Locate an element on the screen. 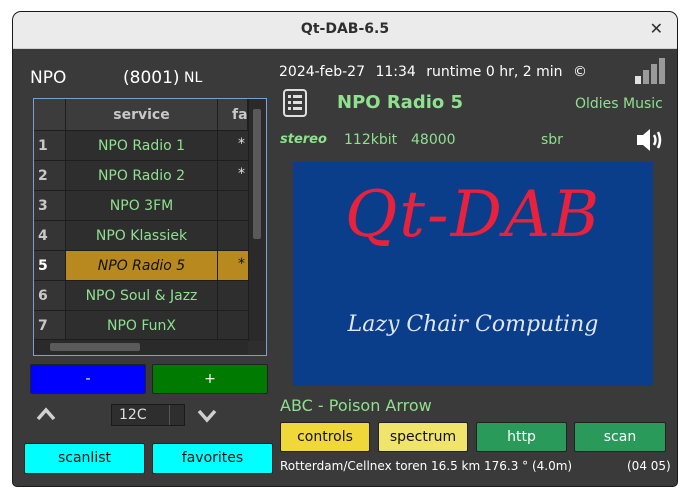  row-number: 7 is located at coordinates (50, 326).